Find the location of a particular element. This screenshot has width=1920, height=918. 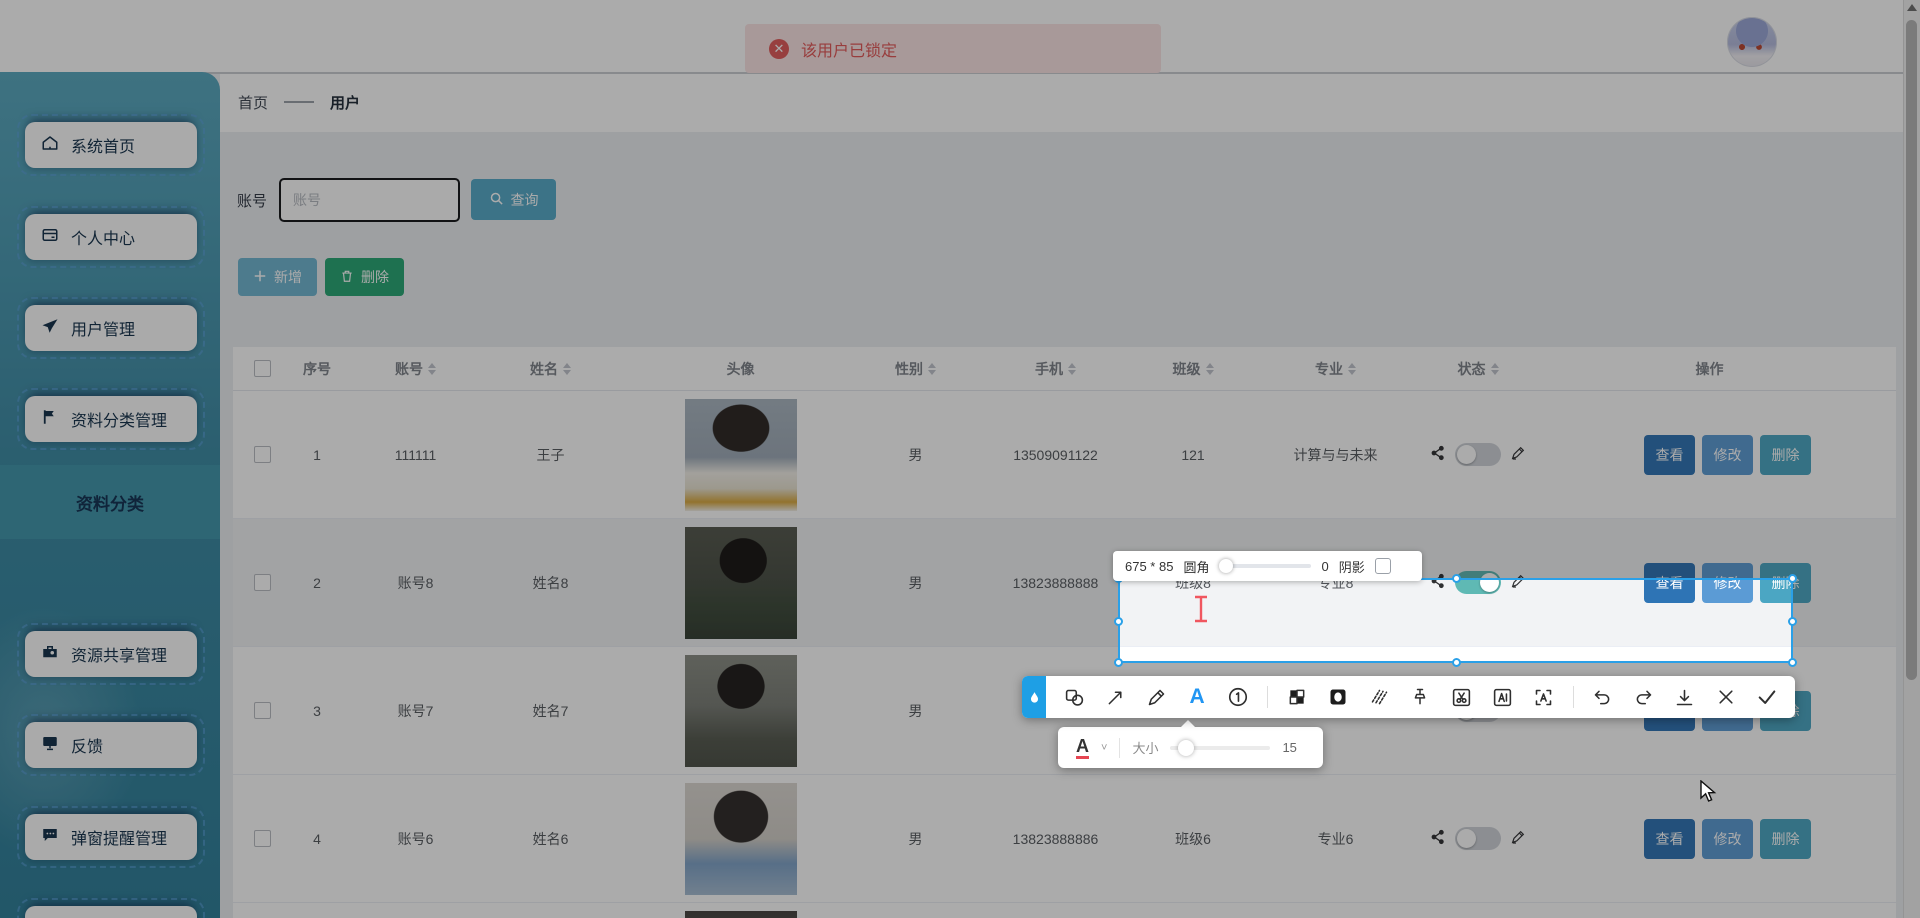

shape-icon is located at coordinates (1074, 697).